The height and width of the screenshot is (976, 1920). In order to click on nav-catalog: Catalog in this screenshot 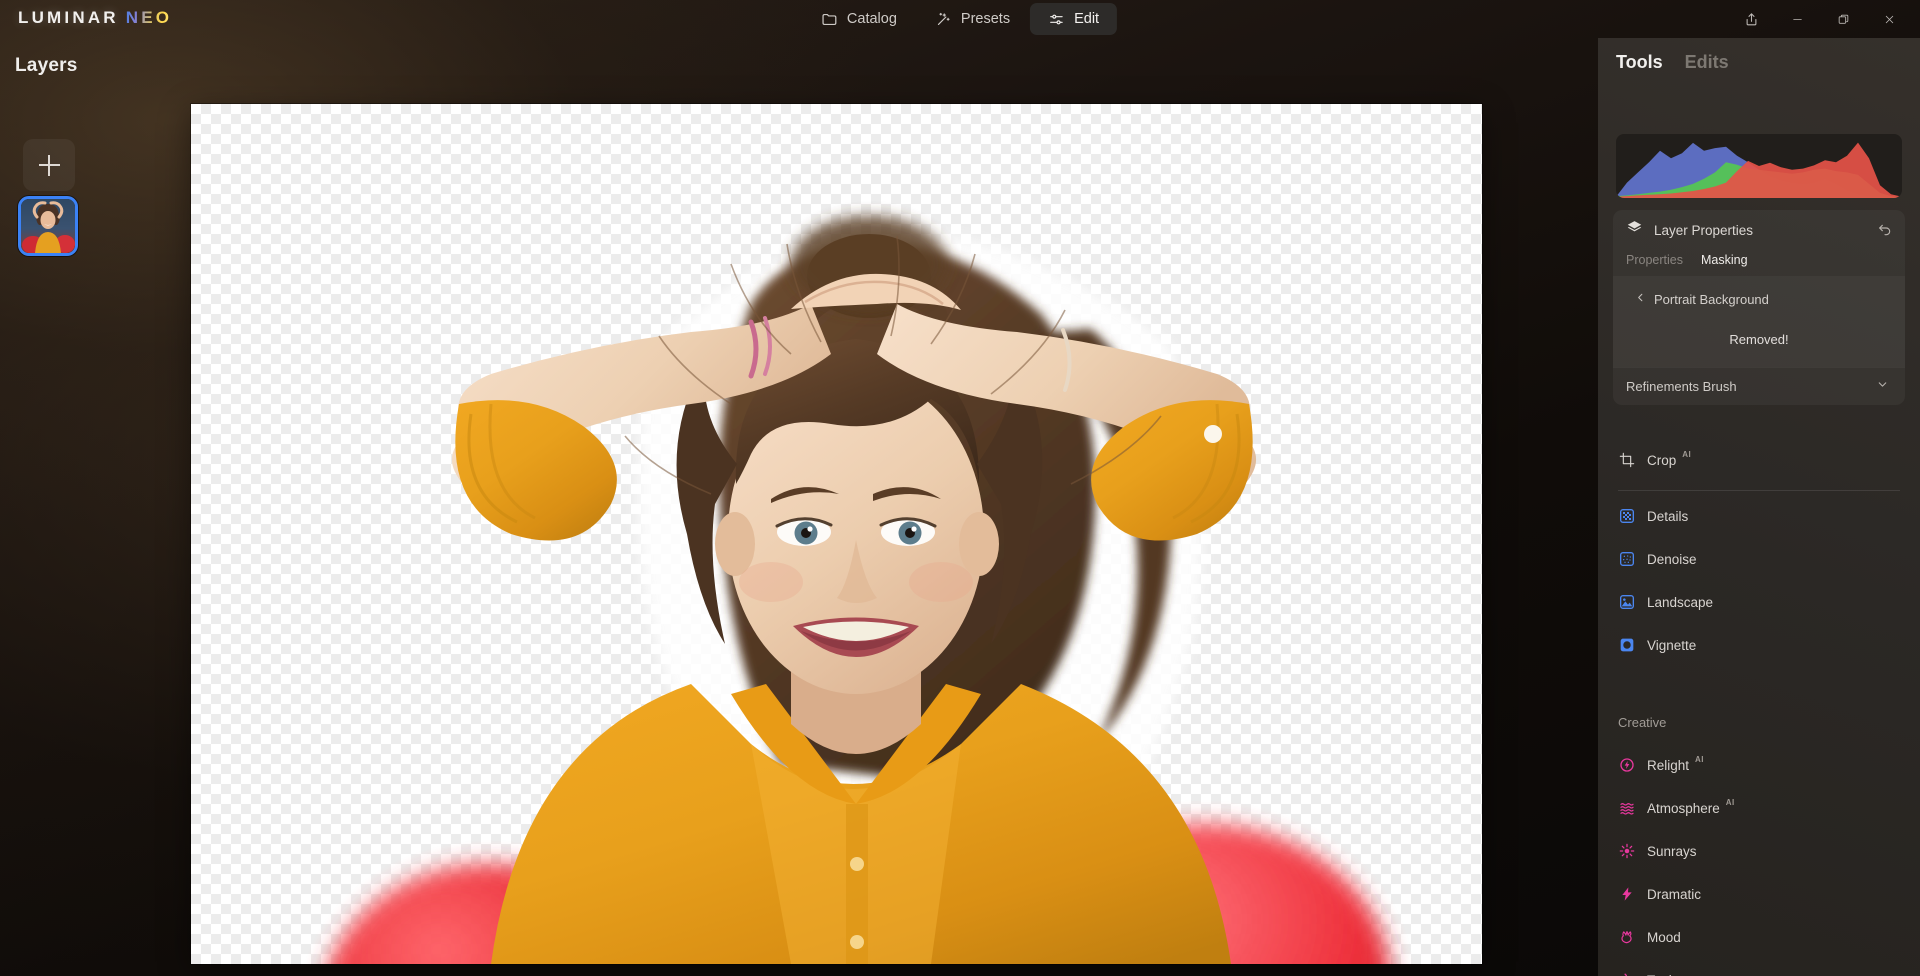, I will do `click(859, 19)`.